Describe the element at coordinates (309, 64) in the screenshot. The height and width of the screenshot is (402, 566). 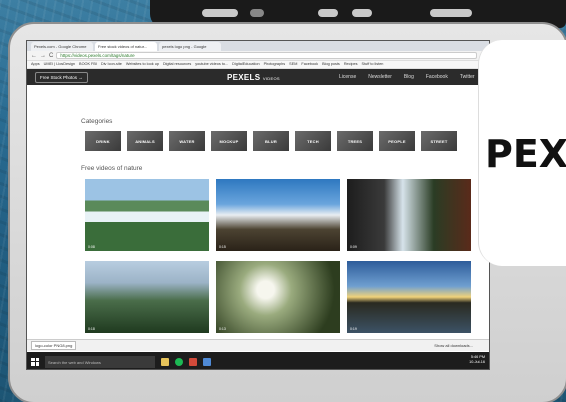
I see `bookmark-item: Facebook` at that location.